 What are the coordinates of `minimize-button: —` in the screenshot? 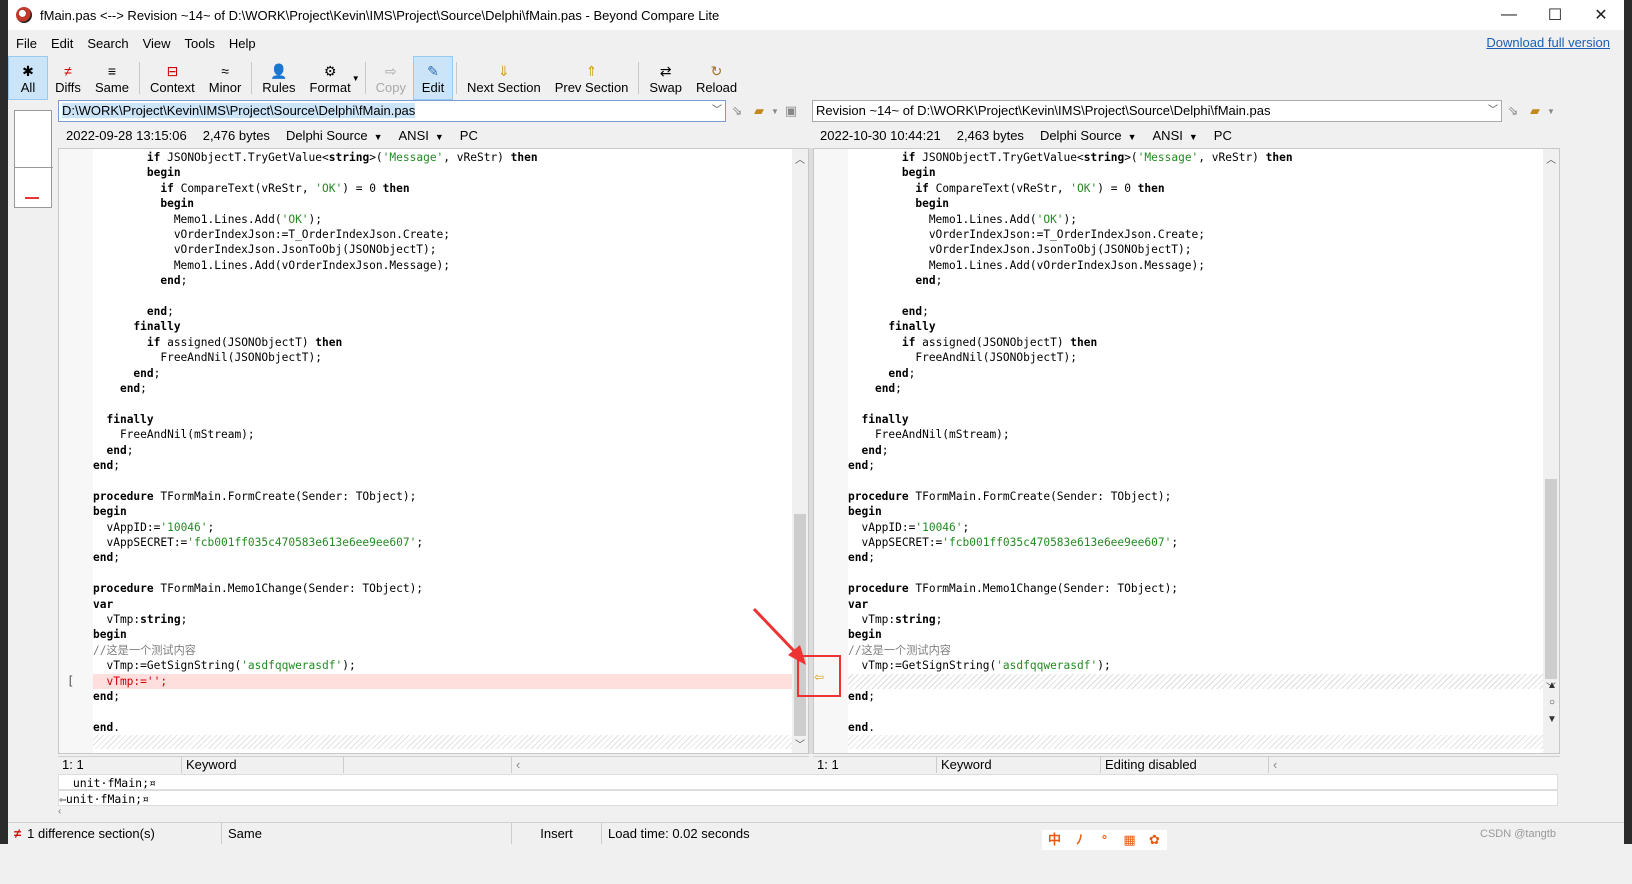 It's located at (1509, 15).